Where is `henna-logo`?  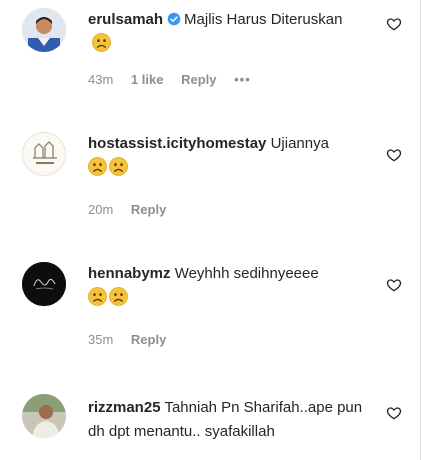
henna-logo is located at coordinates (44, 284).